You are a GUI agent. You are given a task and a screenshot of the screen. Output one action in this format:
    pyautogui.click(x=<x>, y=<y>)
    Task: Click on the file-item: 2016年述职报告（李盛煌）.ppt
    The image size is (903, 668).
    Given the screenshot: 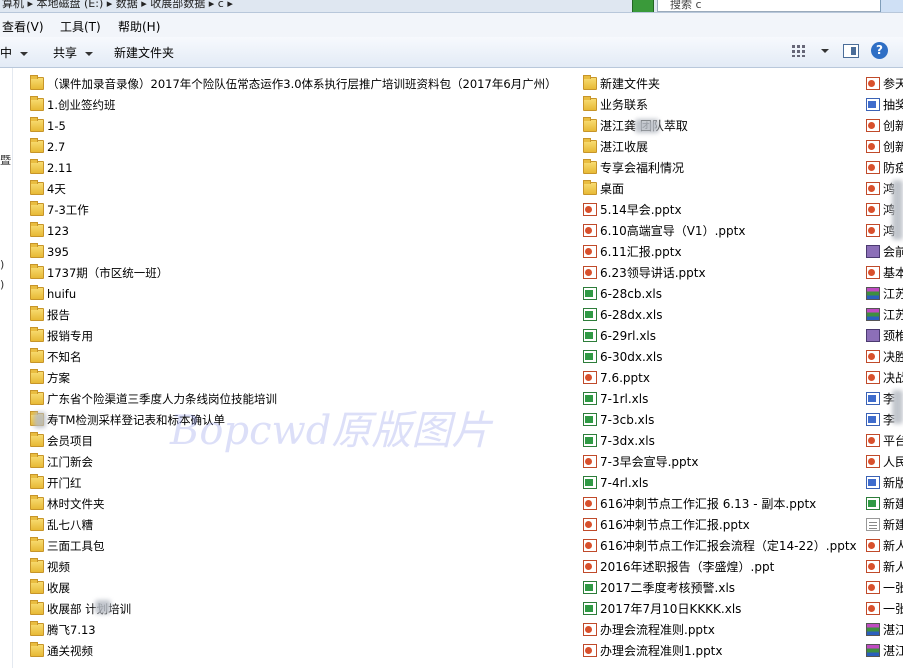 What is the action you would take?
    pyautogui.click(x=720, y=566)
    